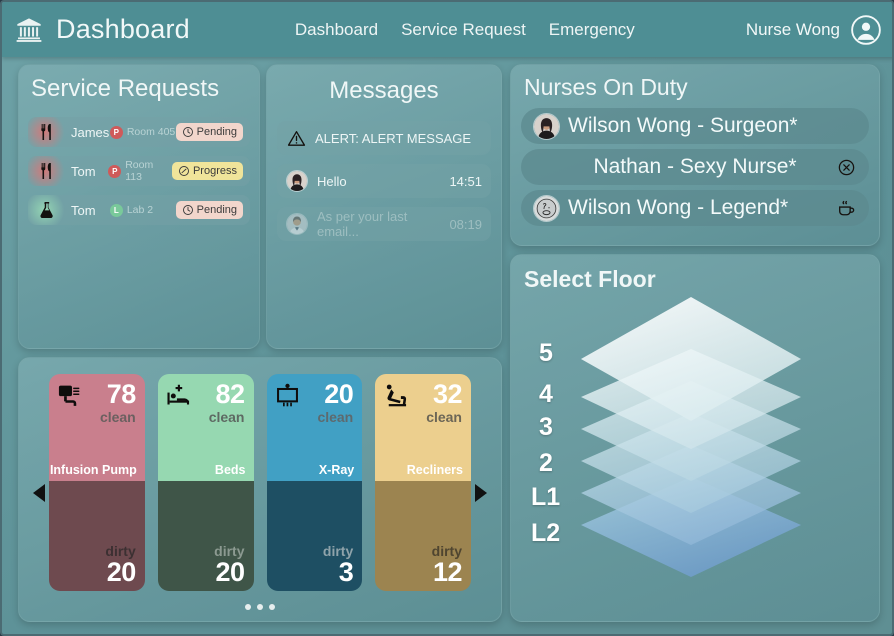 This screenshot has width=894, height=636. What do you see at coordinates (336, 470) in the screenshot?
I see `equipment-name: X-Ray` at bounding box center [336, 470].